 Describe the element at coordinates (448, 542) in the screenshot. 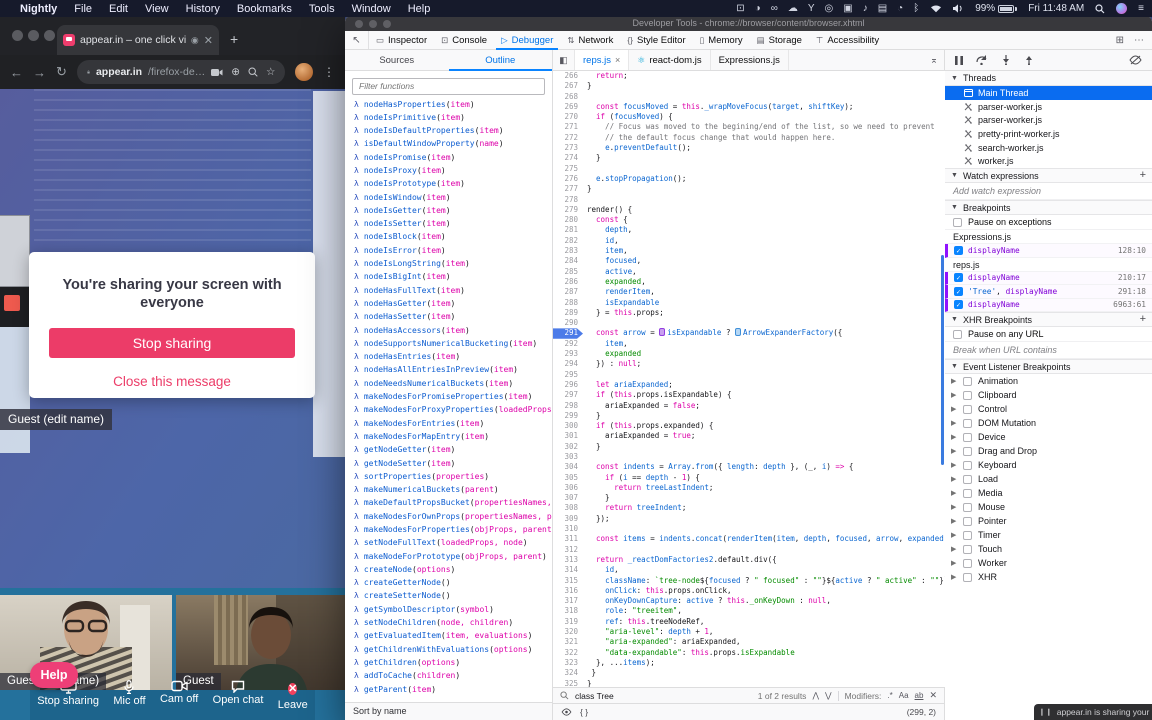

I see `outline-item-setnodefulltext: λ setNodeFullText(loadedProps, node)` at that location.